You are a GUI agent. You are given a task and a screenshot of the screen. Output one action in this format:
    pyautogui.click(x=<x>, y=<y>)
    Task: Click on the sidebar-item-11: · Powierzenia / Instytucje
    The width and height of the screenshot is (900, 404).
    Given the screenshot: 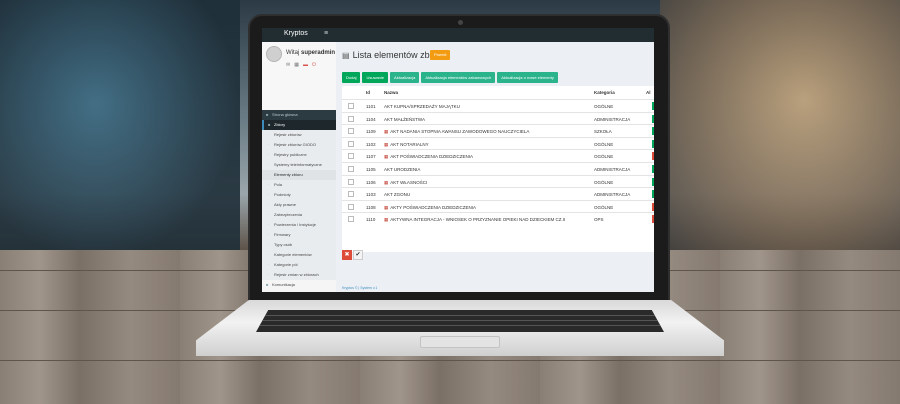 What is the action you would take?
    pyautogui.click(x=299, y=225)
    